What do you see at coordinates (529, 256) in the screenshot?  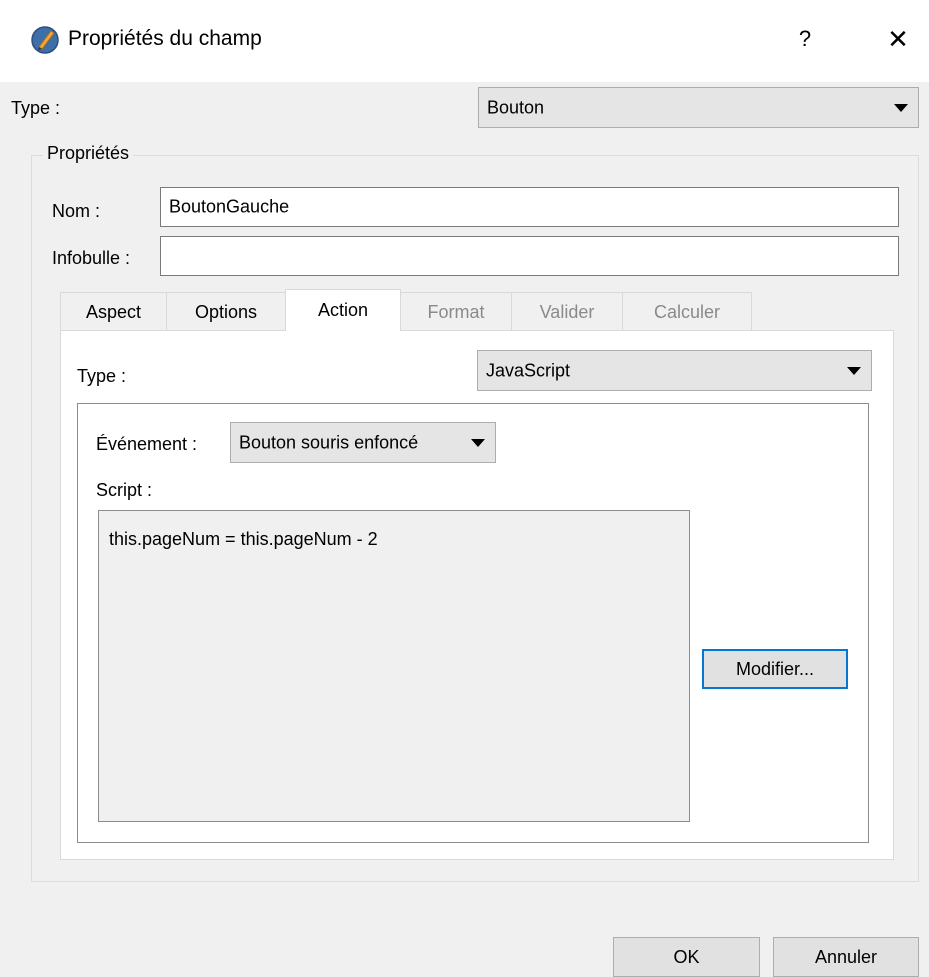 I see `tooltip-field` at bounding box center [529, 256].